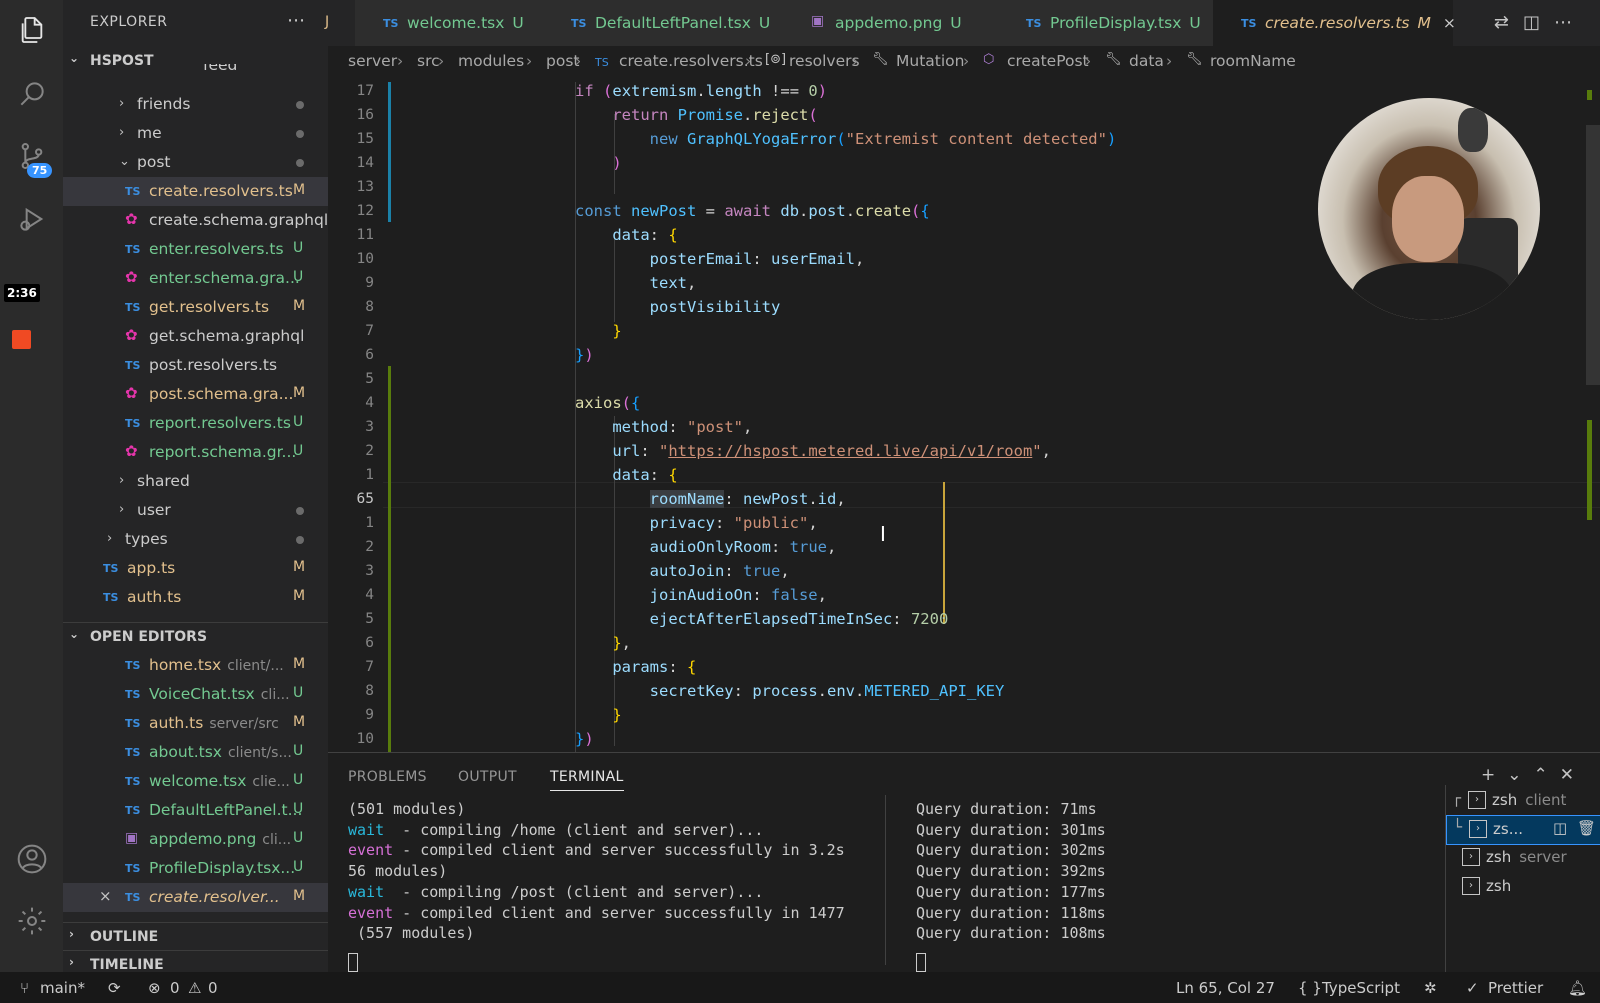 This screenshot has width=1600, height=1003. I want to click on terminal-suffix: server, so click(1543, 857).